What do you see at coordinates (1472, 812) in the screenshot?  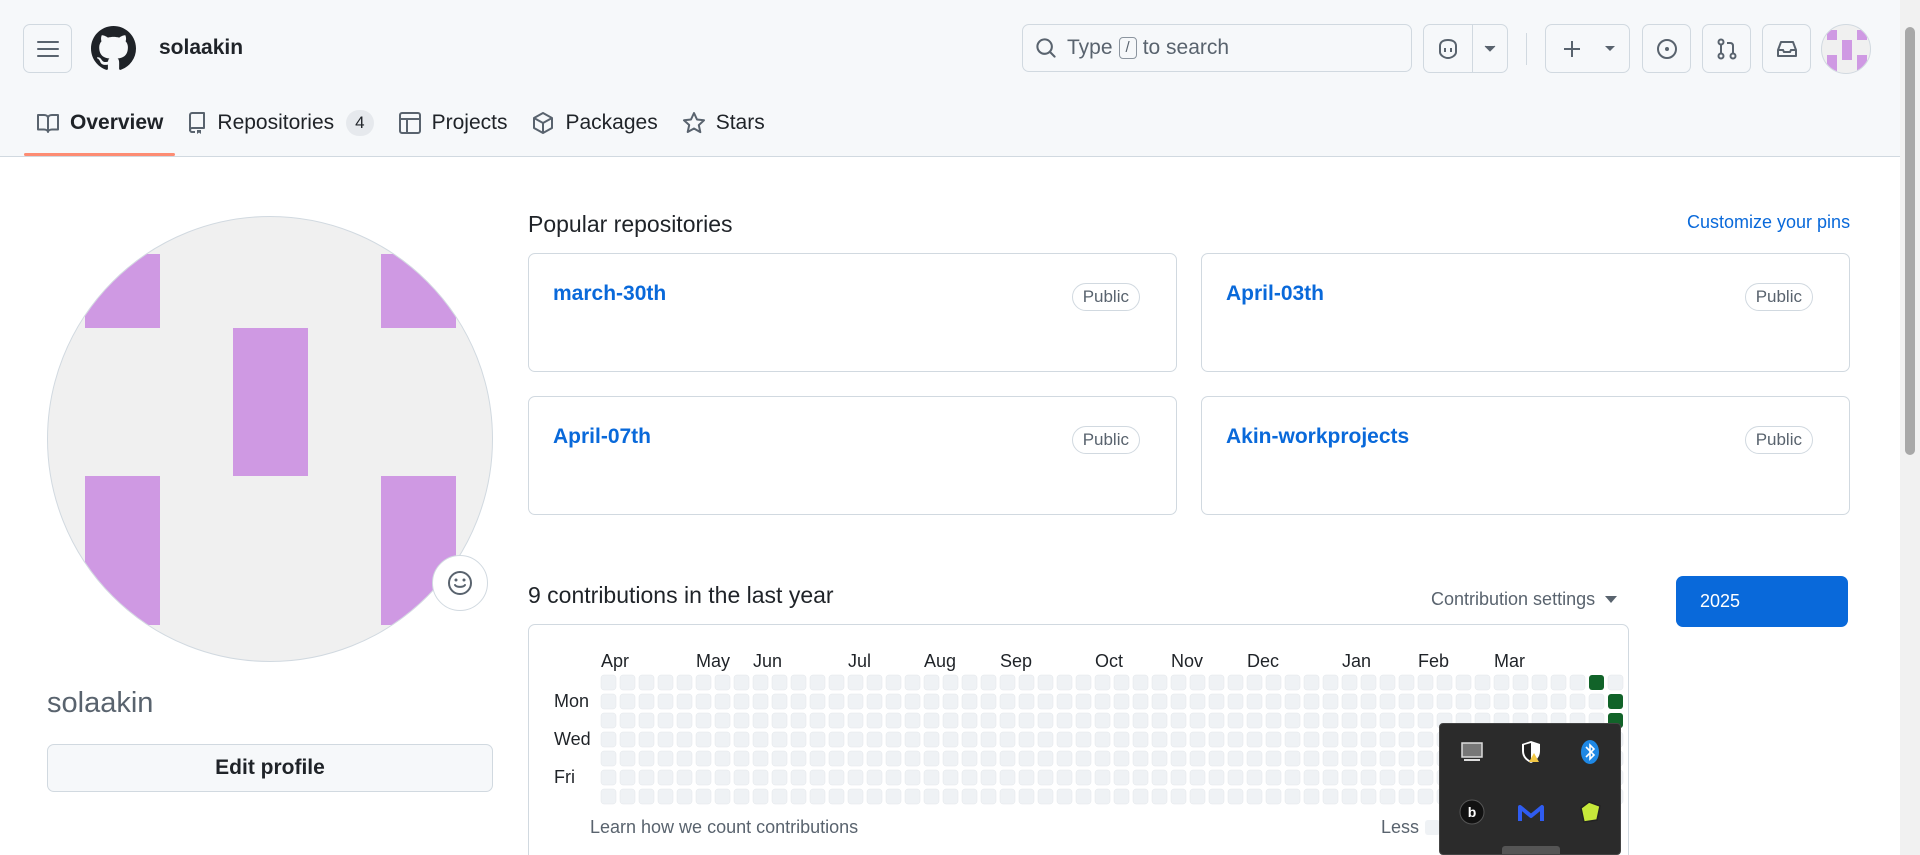 I see `beats-icon: b` at bounding box center [1472, 812].